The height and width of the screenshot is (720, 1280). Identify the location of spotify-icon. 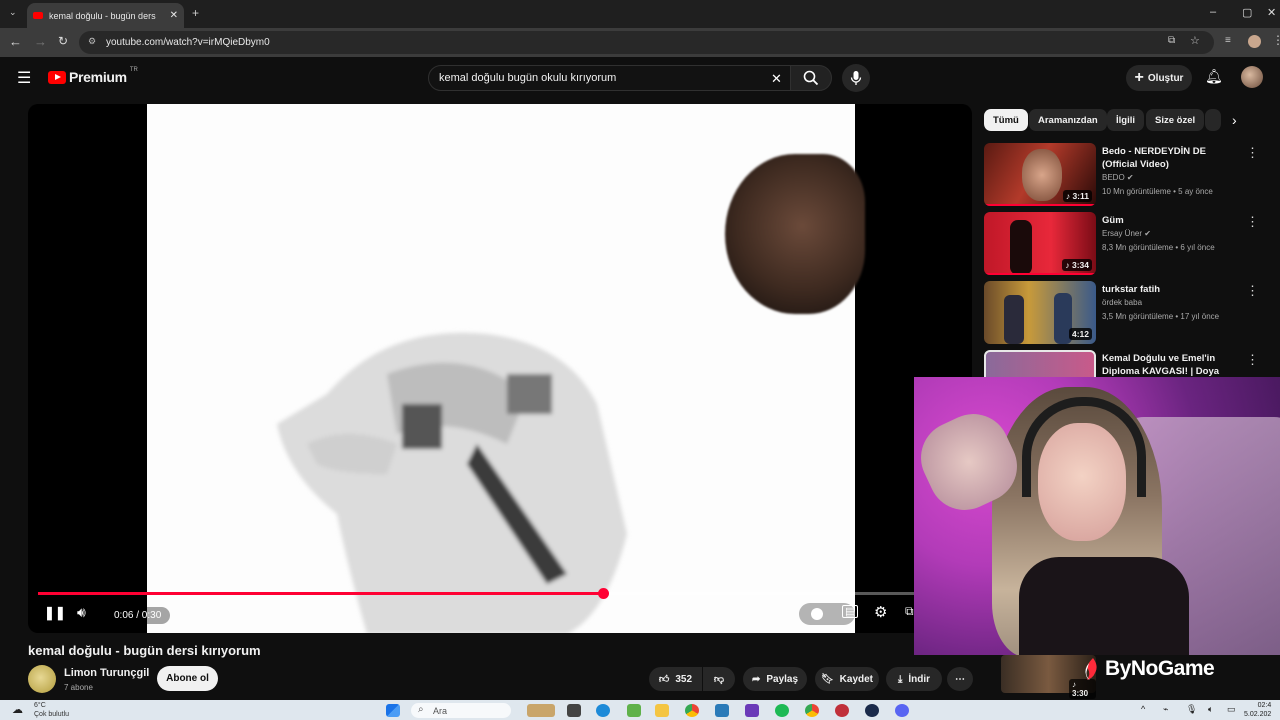
(782, 710).